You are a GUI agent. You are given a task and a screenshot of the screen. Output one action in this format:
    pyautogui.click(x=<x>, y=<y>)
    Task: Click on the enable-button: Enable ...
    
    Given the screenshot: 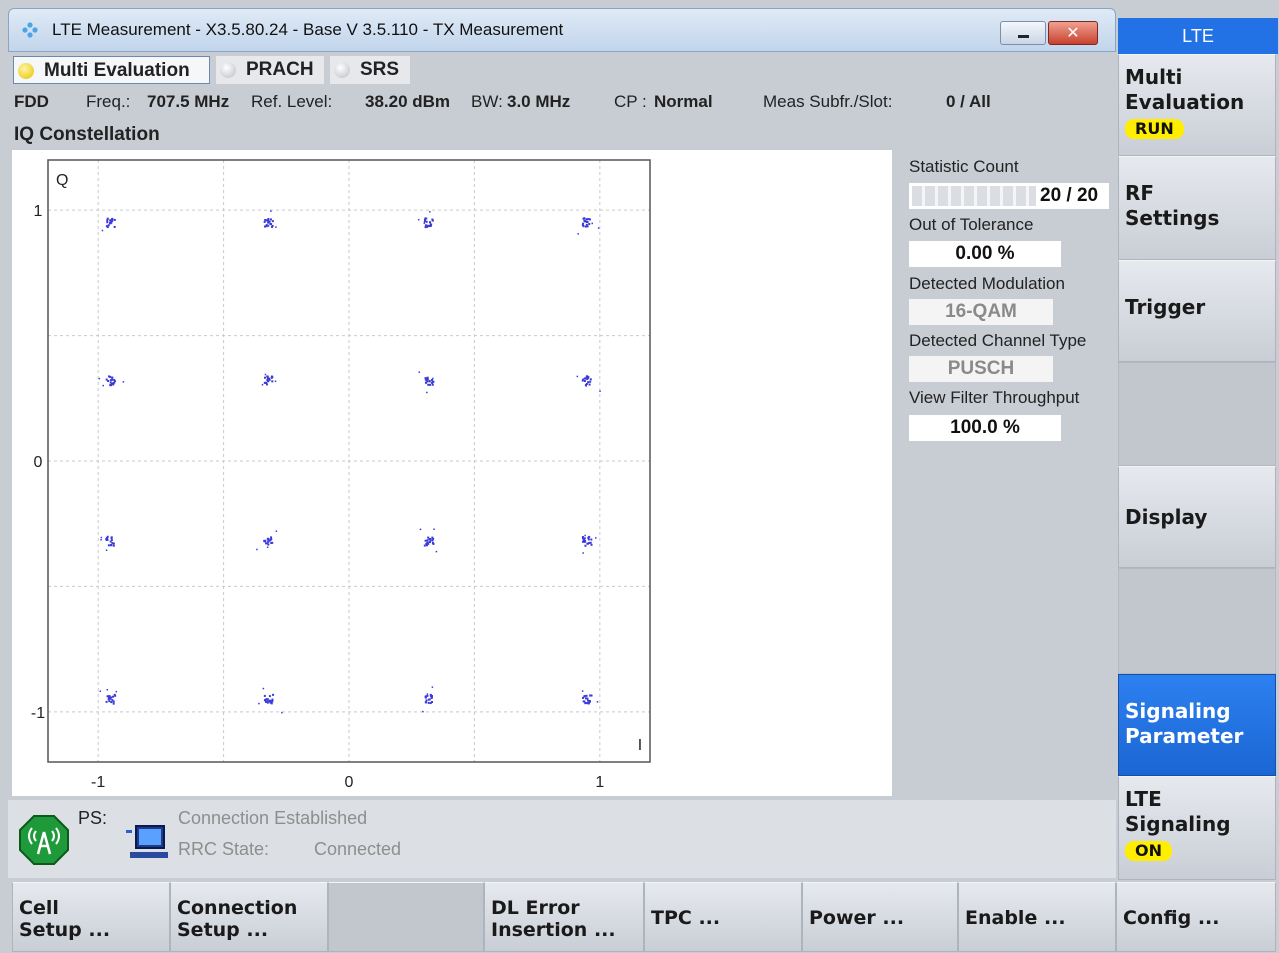 What is the action you would take?
    pyautogui.click(x=1037, y=917)
    